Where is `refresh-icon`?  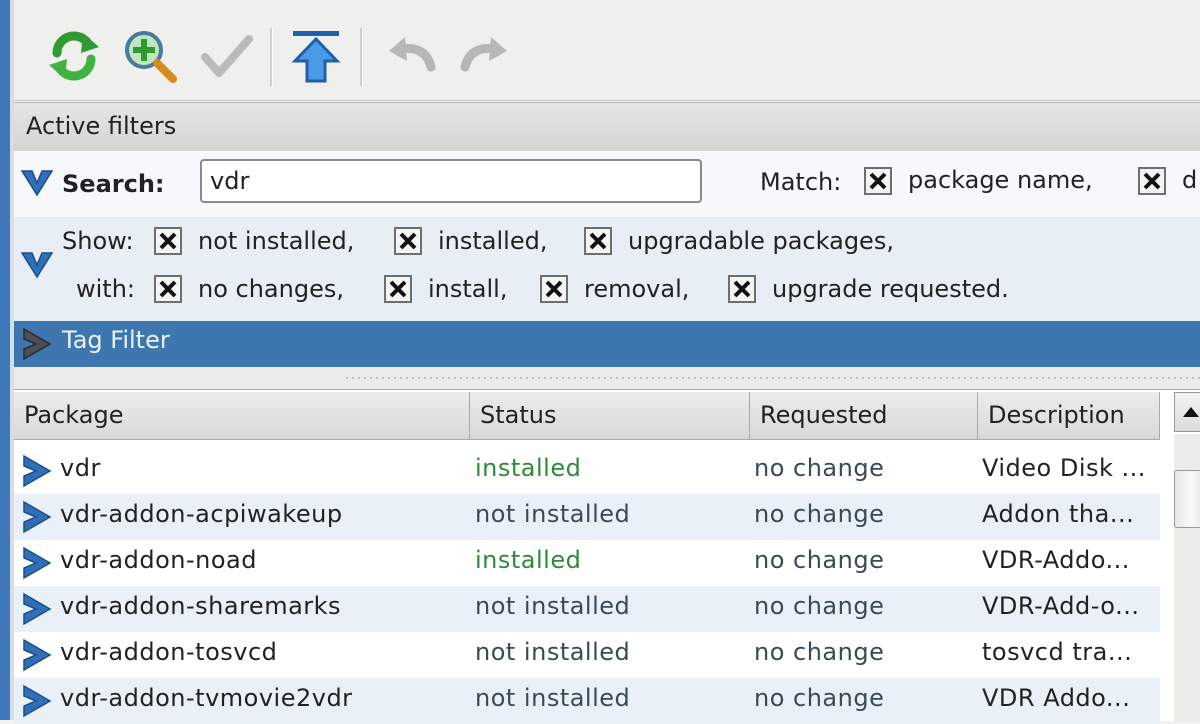 refresh-icon is located at coordinates (74, 56).